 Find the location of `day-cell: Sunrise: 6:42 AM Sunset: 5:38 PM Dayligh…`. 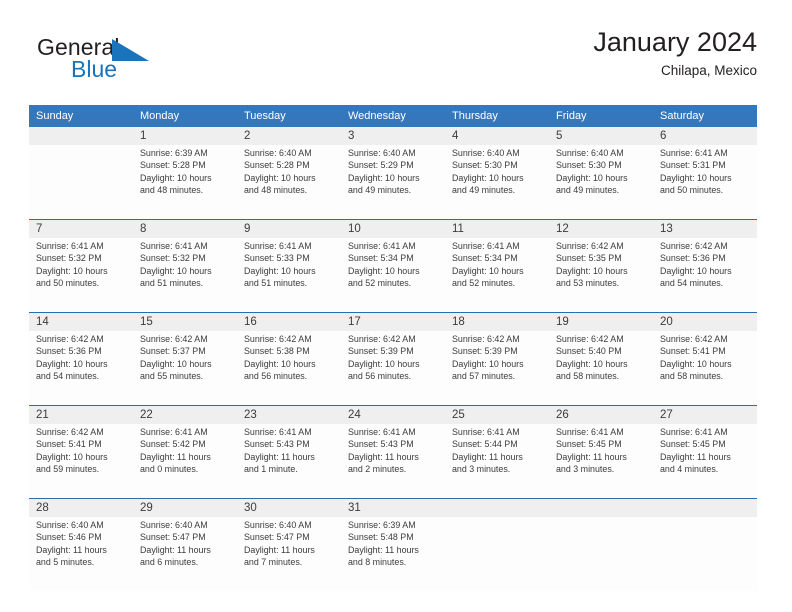

day-cell: Sunrise: 6:42 AM Sunset: 5:38 PM Dayligh… is located at coordinates (289, 368).